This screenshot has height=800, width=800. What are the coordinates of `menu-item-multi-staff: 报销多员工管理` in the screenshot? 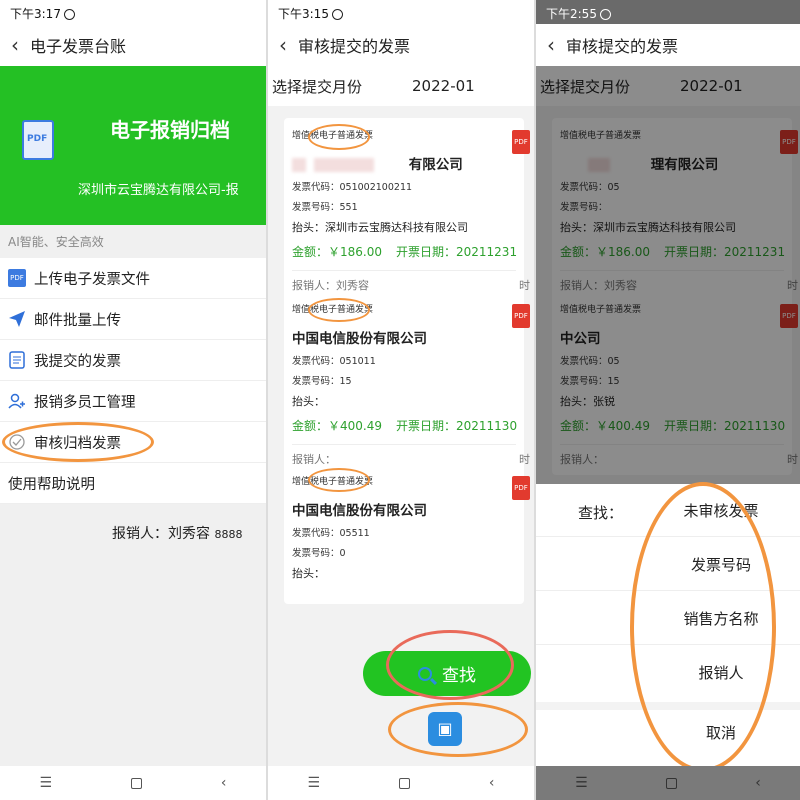 It's located at (133, 401).